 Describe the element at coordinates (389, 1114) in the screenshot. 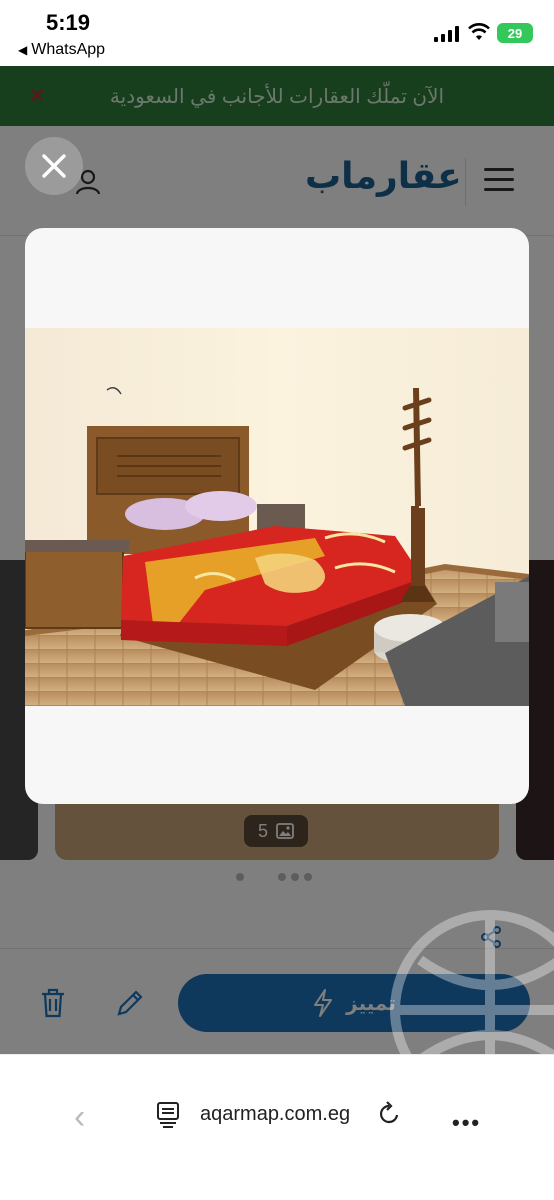

I see `reload-icon` at that location.